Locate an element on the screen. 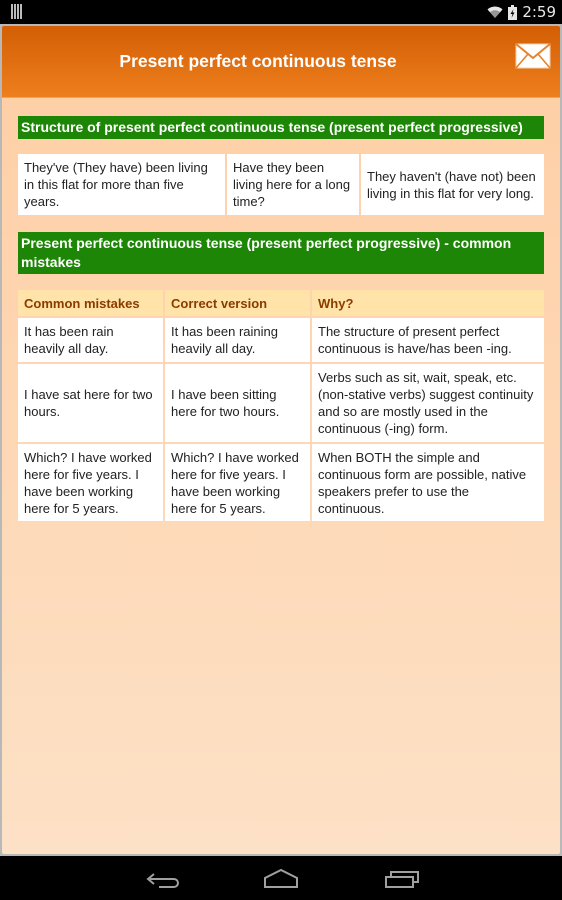 Image resolution: width=562 pixels, height=900 pixels. page-title: Present perfect continuous tense is located at coordinates (258, 61).